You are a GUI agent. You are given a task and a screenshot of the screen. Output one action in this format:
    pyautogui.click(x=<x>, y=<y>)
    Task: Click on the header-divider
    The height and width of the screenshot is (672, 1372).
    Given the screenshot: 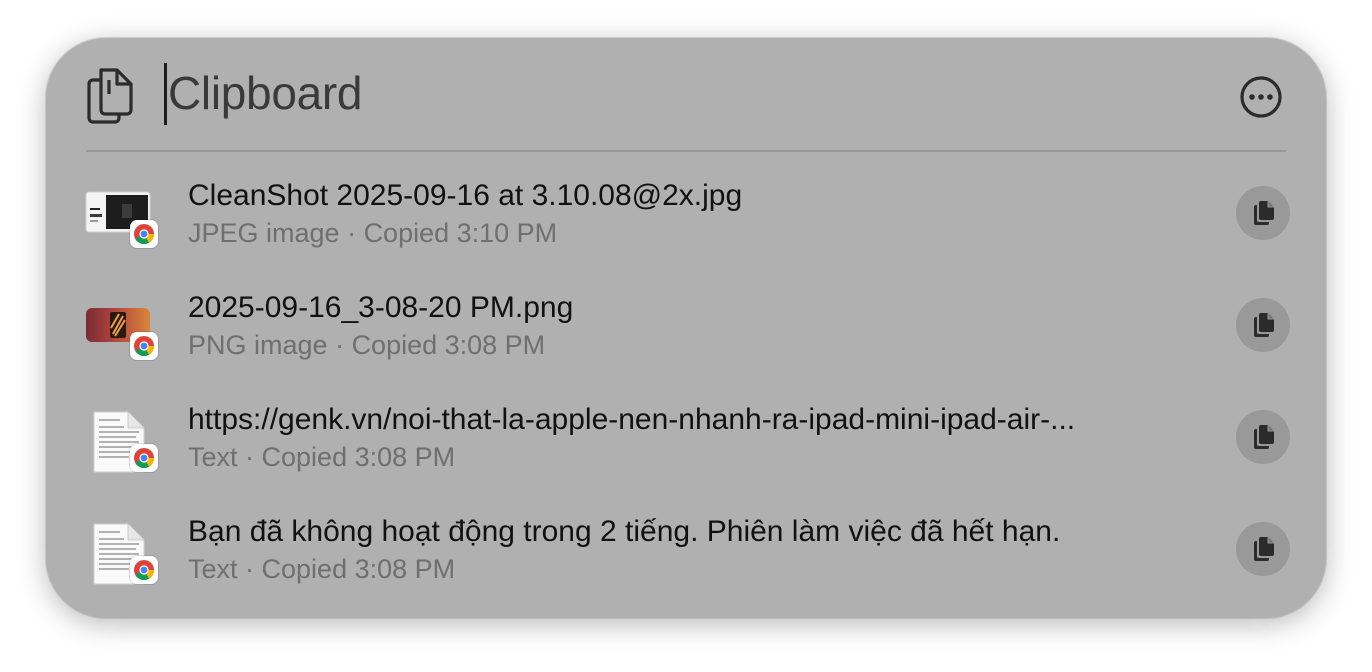 What is the action you would take?
    pyautogui.click(x=686, y=151)
    